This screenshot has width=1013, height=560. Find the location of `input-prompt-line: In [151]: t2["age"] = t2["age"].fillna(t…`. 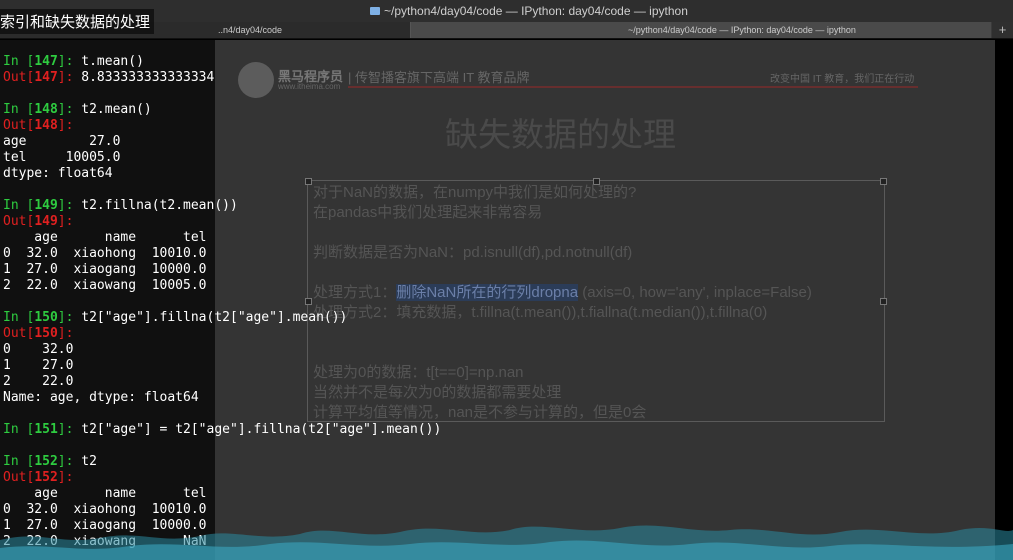

input-prompt-line: In [151]: t2["age"] = t2["age"].fillna(t… is located at coordinates (222, 430).